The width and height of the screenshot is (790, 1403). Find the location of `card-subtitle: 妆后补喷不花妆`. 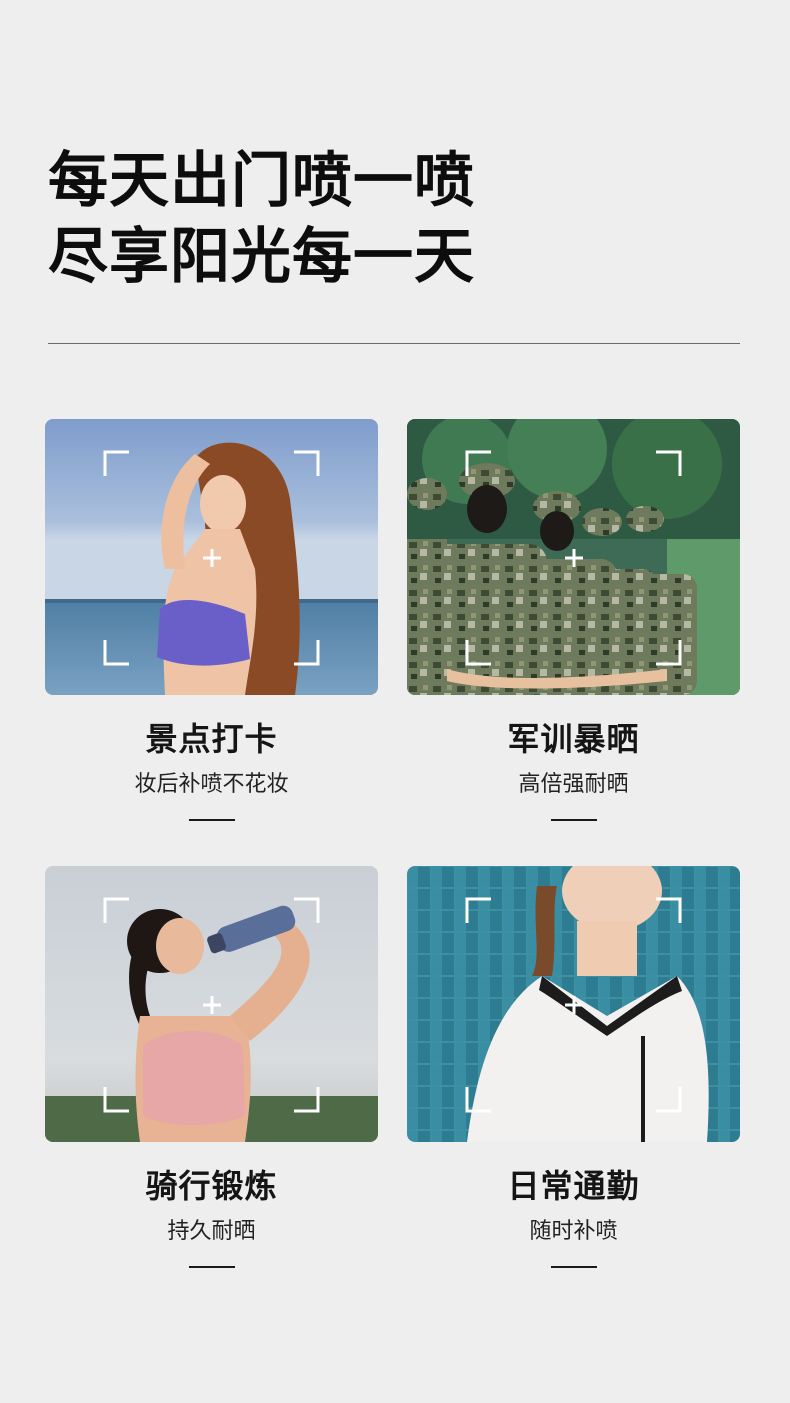

card-subtitle: 妆后补喷不花妆 is located at coordinates (211, 784).